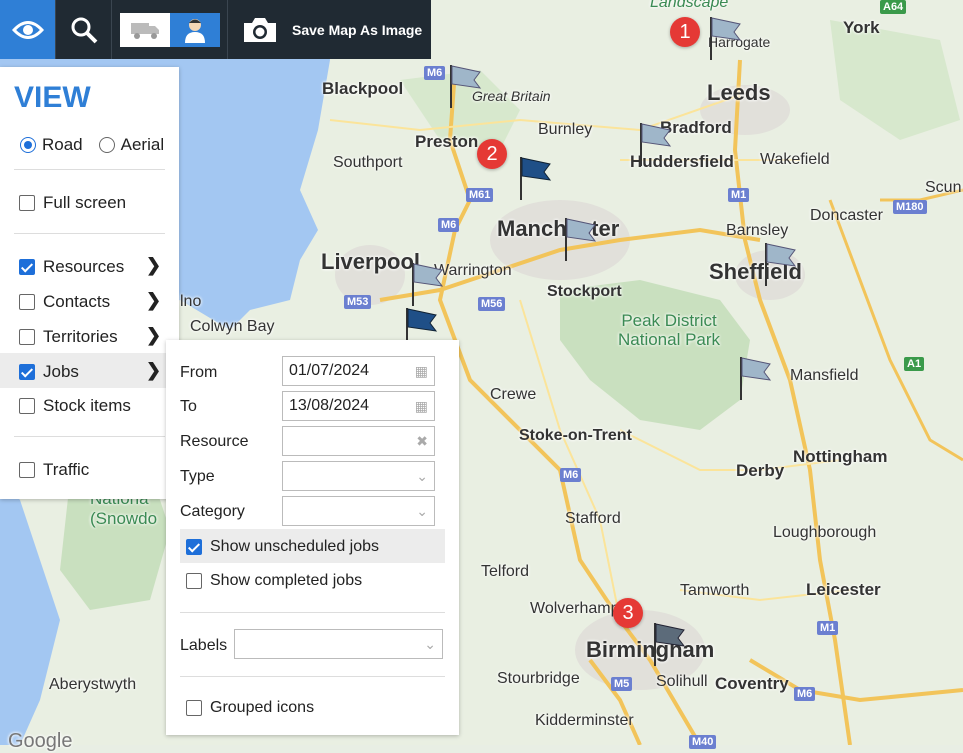 The height and width of the screenshot is (753, 963). What do you see at coordinates (262, 707) in the screenshot?
I see `grouped-icons-label: Grouped icons` at bounding box center [262, 707].